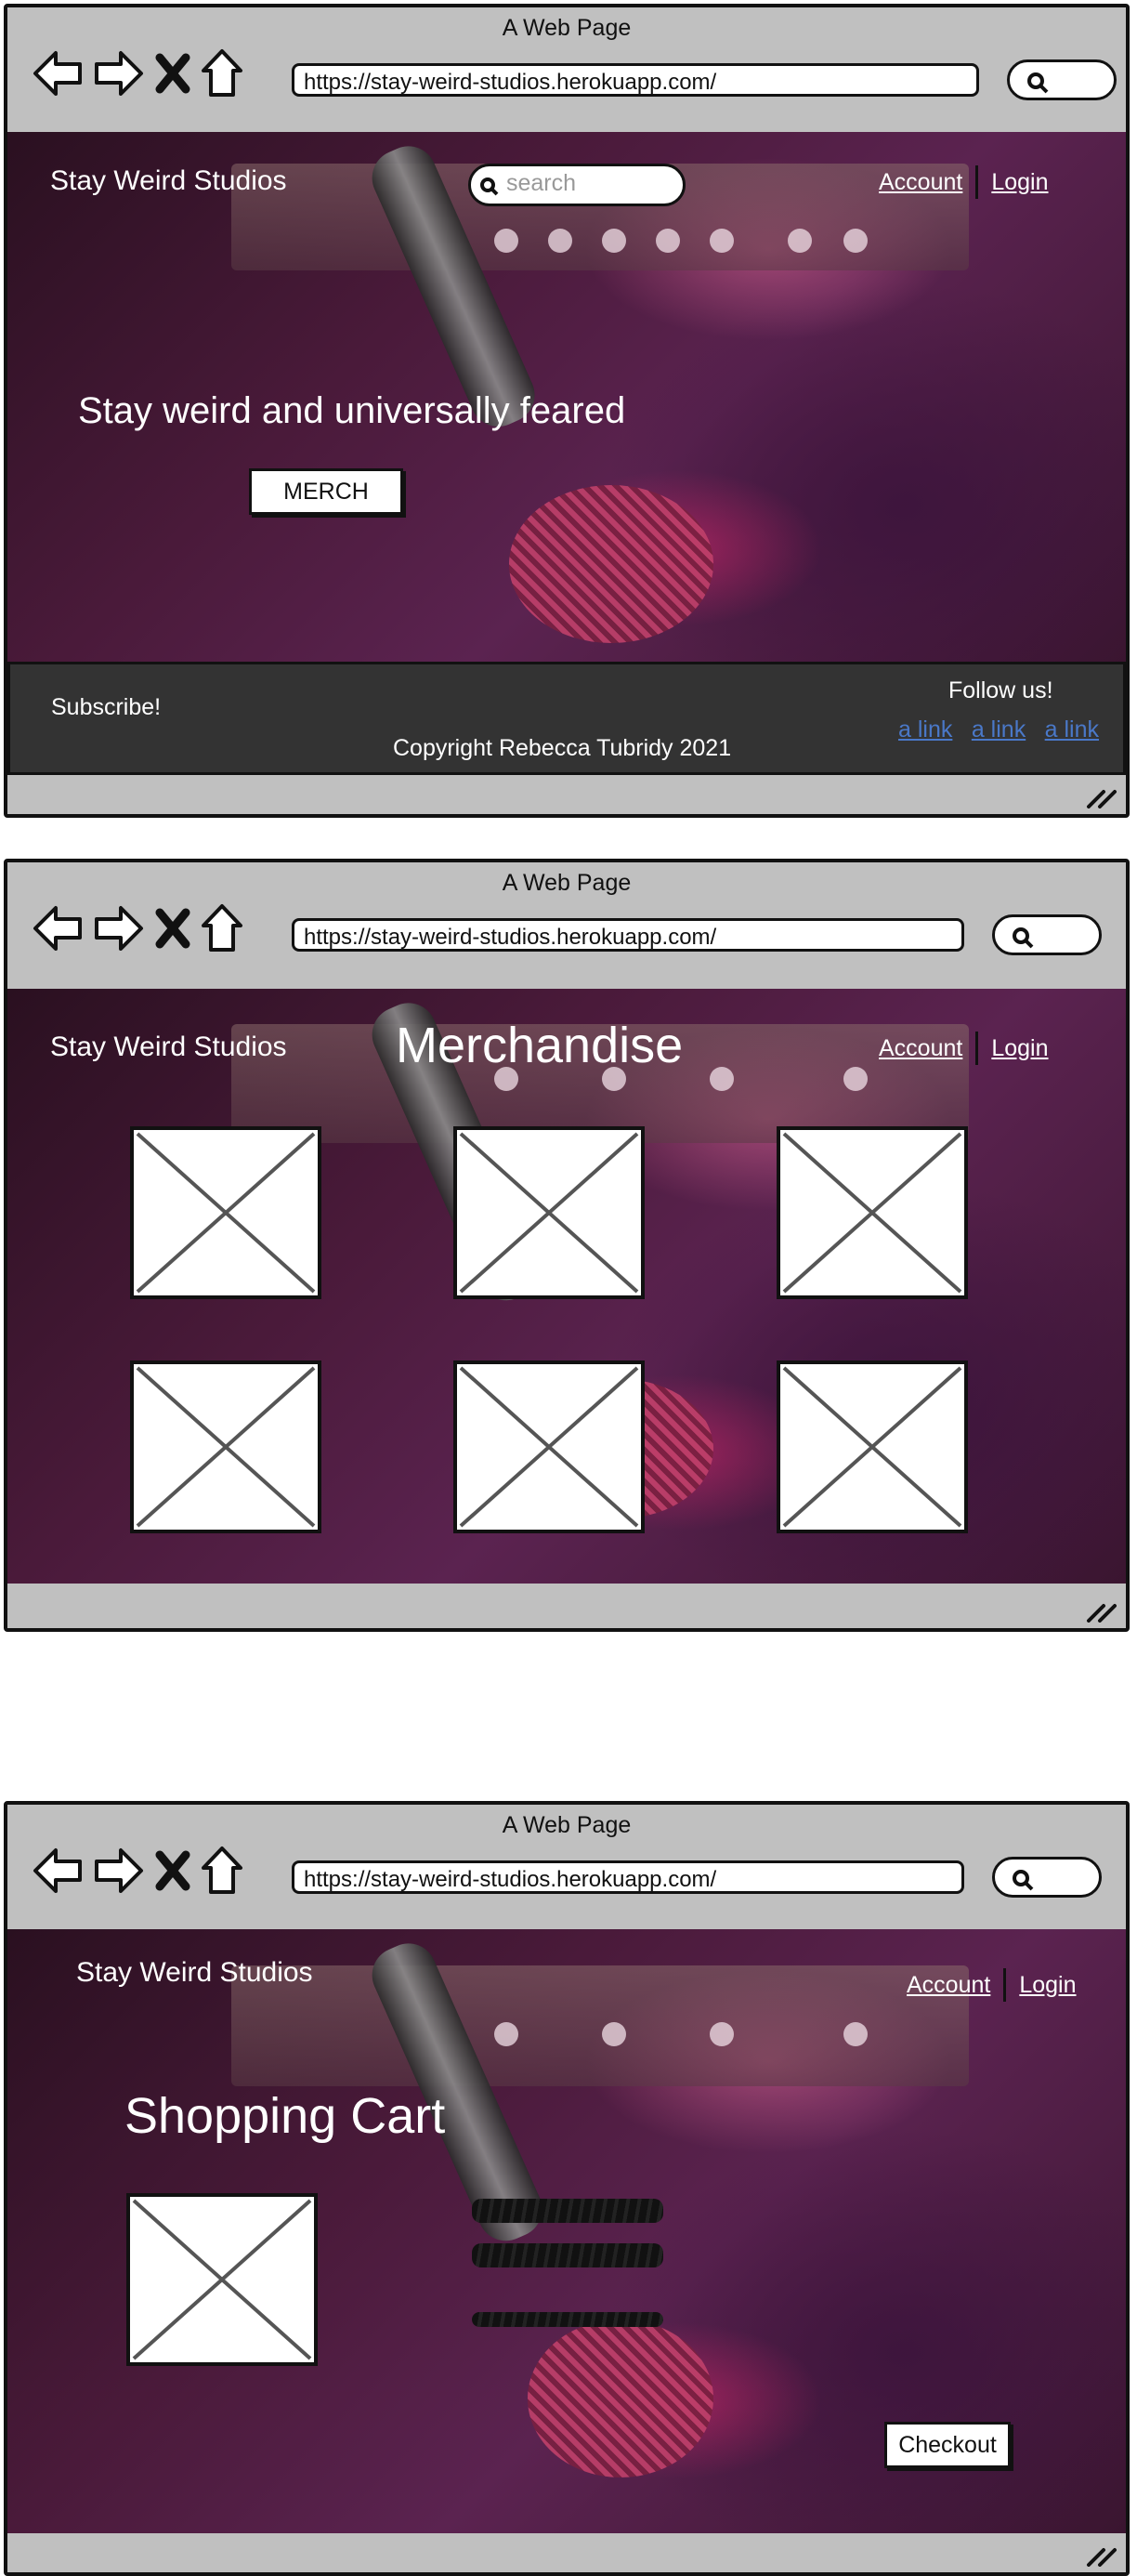 The height and width of the screenshot is (2576, 1137). What do you see at coordinates (285, 2116) in the screenshot?
I see `page-title: Shopping Cart` at bounding box center [285, 2116].